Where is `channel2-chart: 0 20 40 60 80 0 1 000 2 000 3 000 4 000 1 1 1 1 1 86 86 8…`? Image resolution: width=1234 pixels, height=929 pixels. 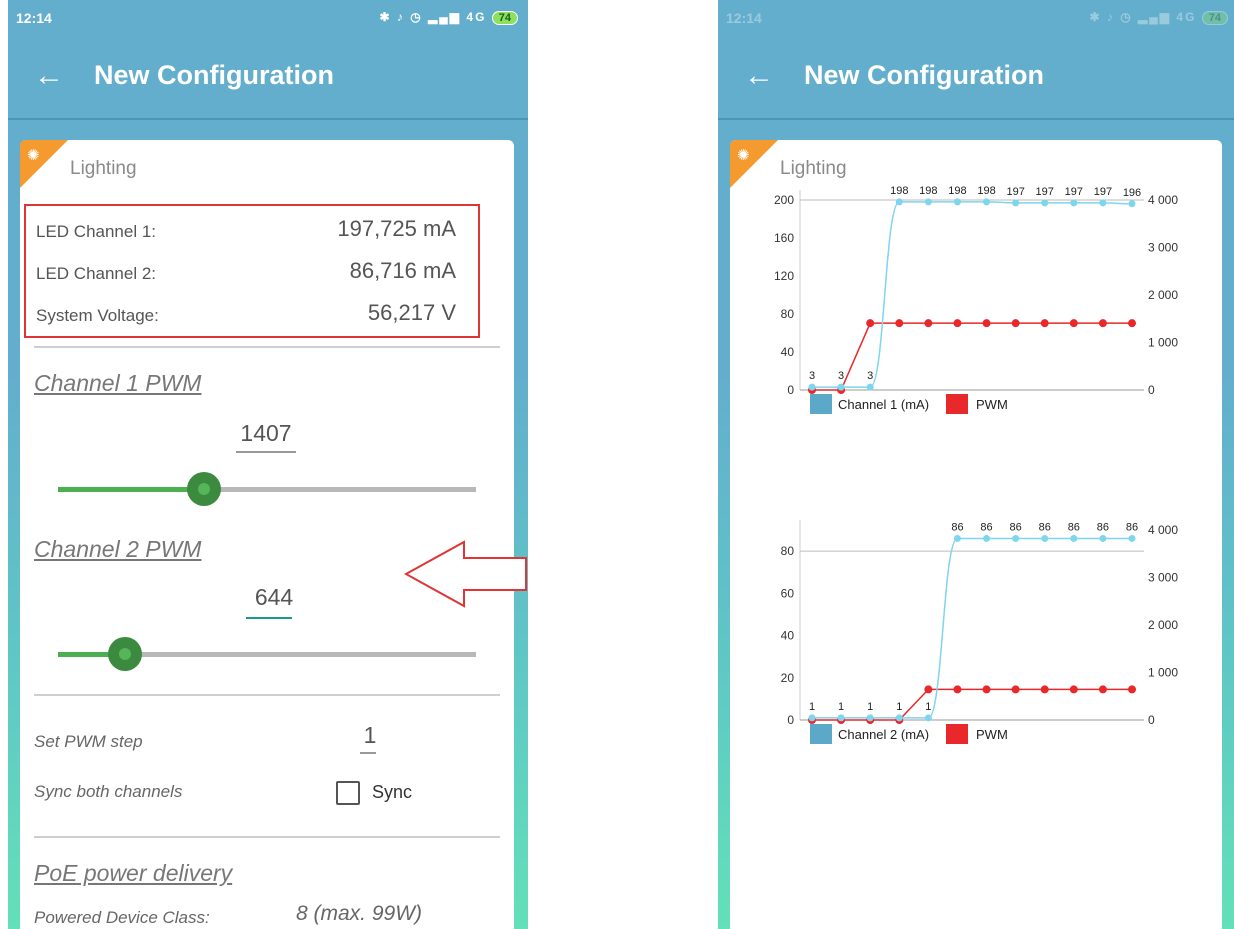
channel2-chart: 0 20 40 60 80 0 1 000 2 000 3 000 4 000 1 1 1 1 1 86 86 8… is located at coordinates (979, 632).